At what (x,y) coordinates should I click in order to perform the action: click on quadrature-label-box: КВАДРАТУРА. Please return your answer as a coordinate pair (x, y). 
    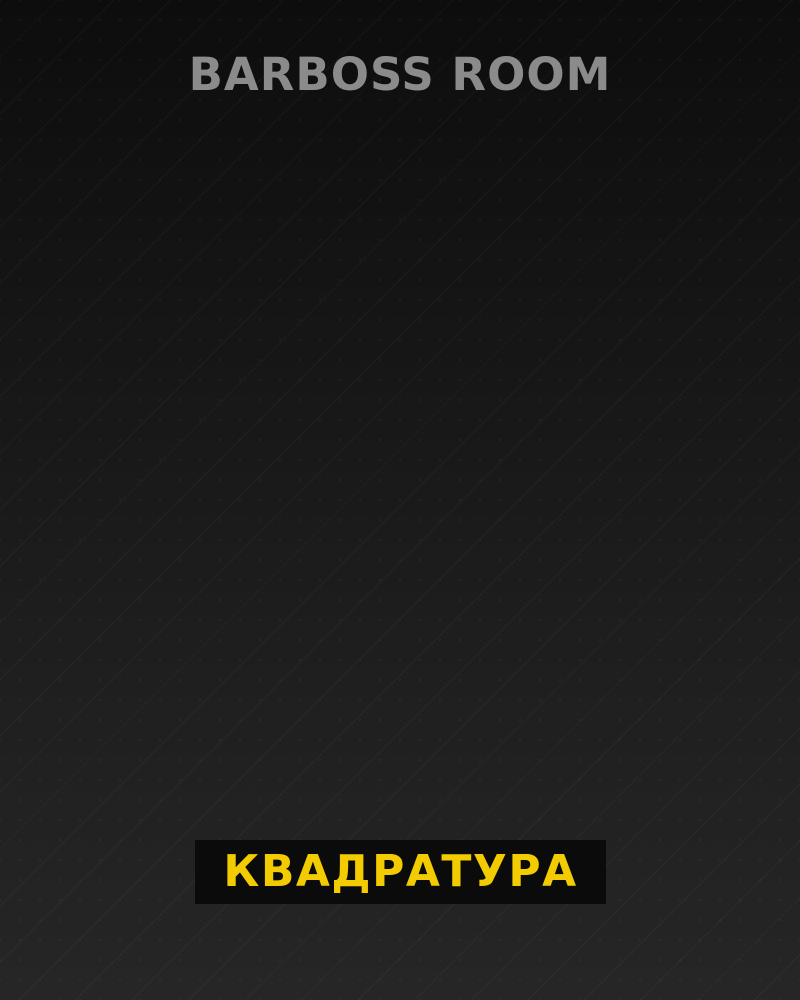
    Looking at the image, I should click on (400, 872).